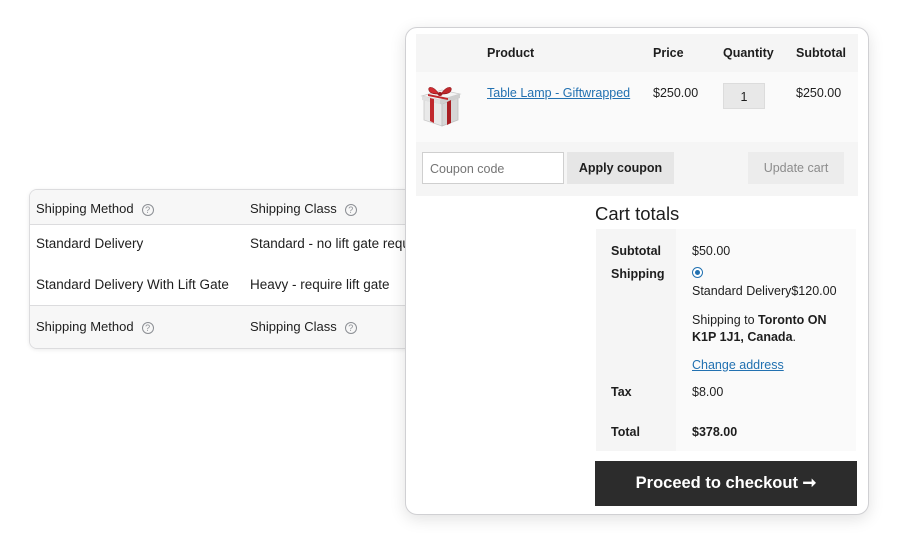  What do you see at coordinates (339, 243) in the screenshot?
I see `shipping-class-cell: Standard - no lift gate required` at bounding box center [339, 243].